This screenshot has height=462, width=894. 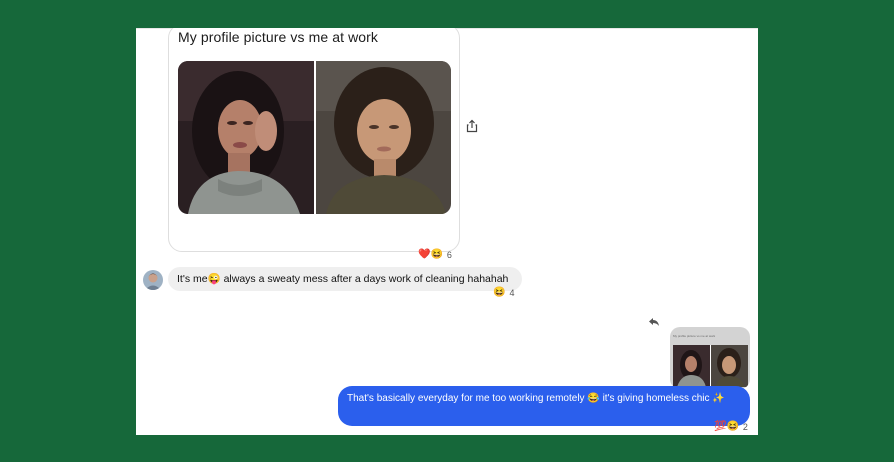 I want to click on preview-image-graphic, so click(x=710, y=366).